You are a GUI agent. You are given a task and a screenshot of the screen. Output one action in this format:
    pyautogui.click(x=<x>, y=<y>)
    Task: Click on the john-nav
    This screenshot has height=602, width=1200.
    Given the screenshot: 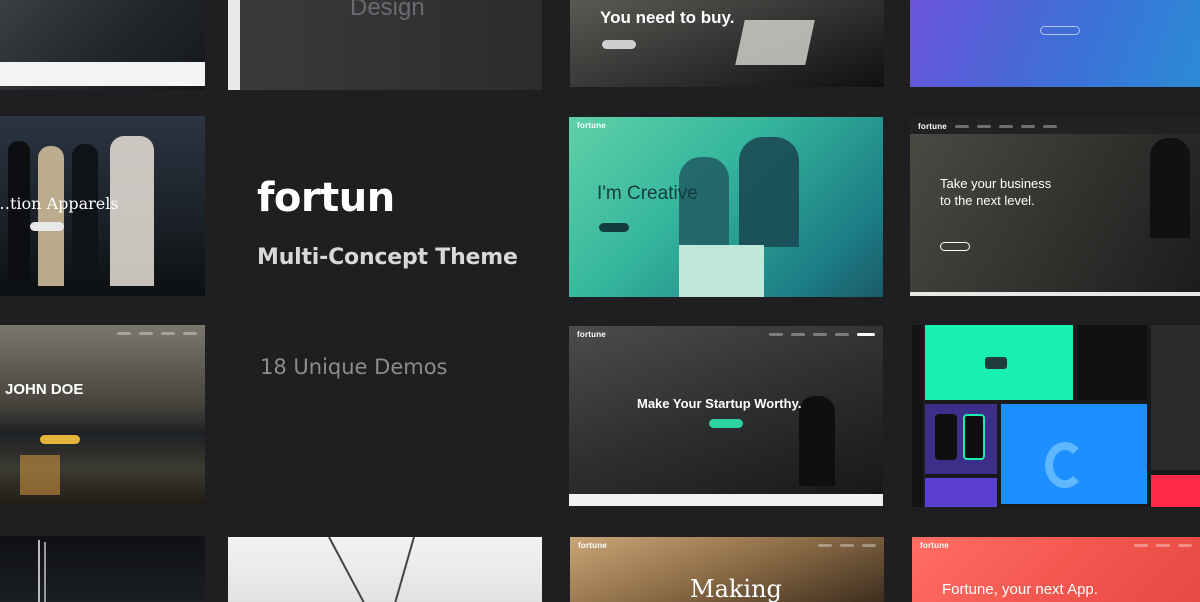 What is the action you would take?
    pyautogui.click(x=102, y=333)
    